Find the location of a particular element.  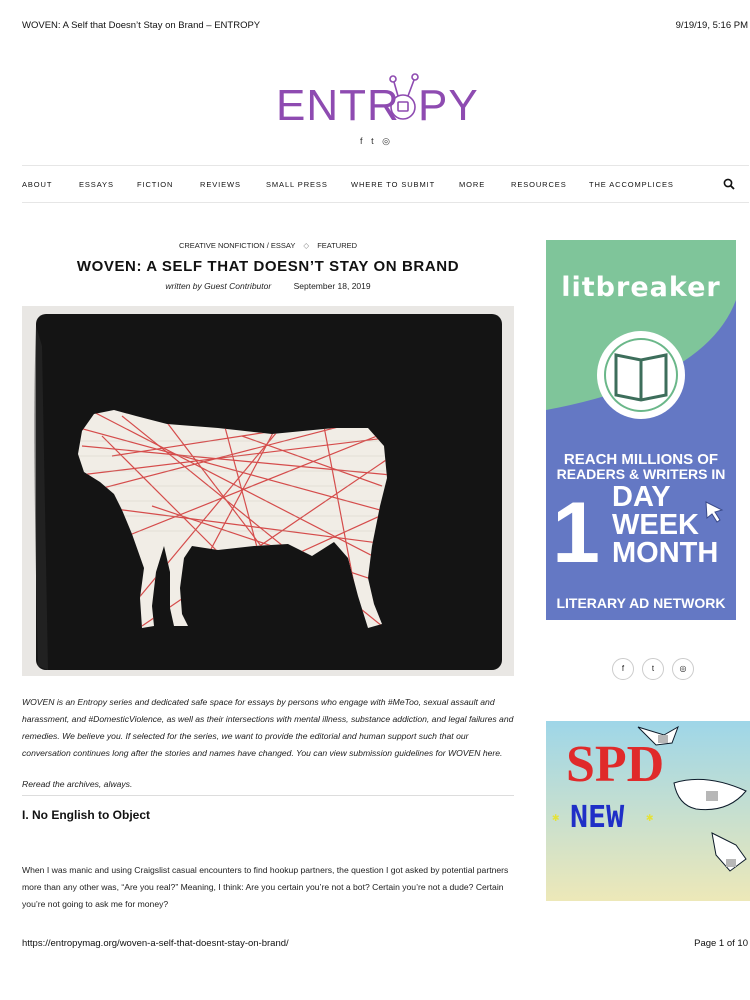

spd-new-label: NEW is located at coordinates (597, 817).